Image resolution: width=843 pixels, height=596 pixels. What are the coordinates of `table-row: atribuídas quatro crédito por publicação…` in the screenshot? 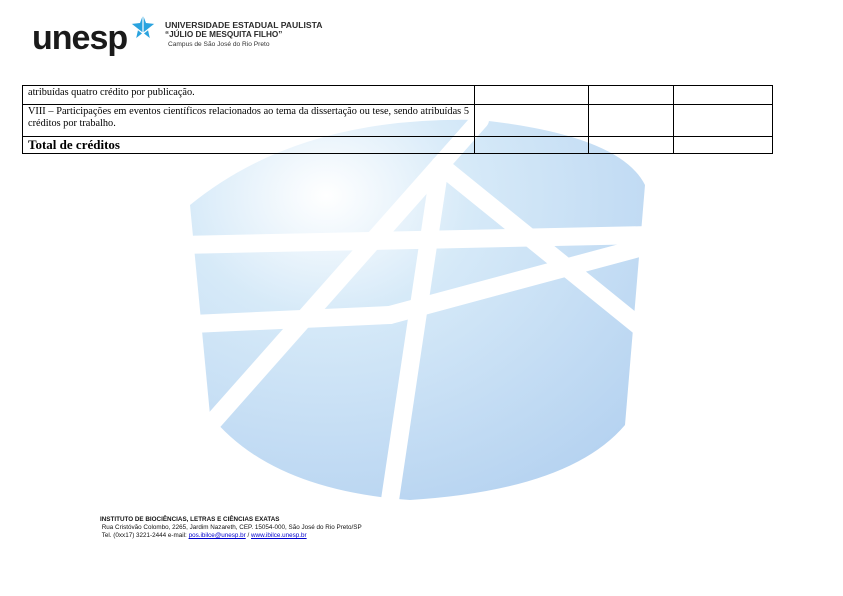 It's located at (397, 95).